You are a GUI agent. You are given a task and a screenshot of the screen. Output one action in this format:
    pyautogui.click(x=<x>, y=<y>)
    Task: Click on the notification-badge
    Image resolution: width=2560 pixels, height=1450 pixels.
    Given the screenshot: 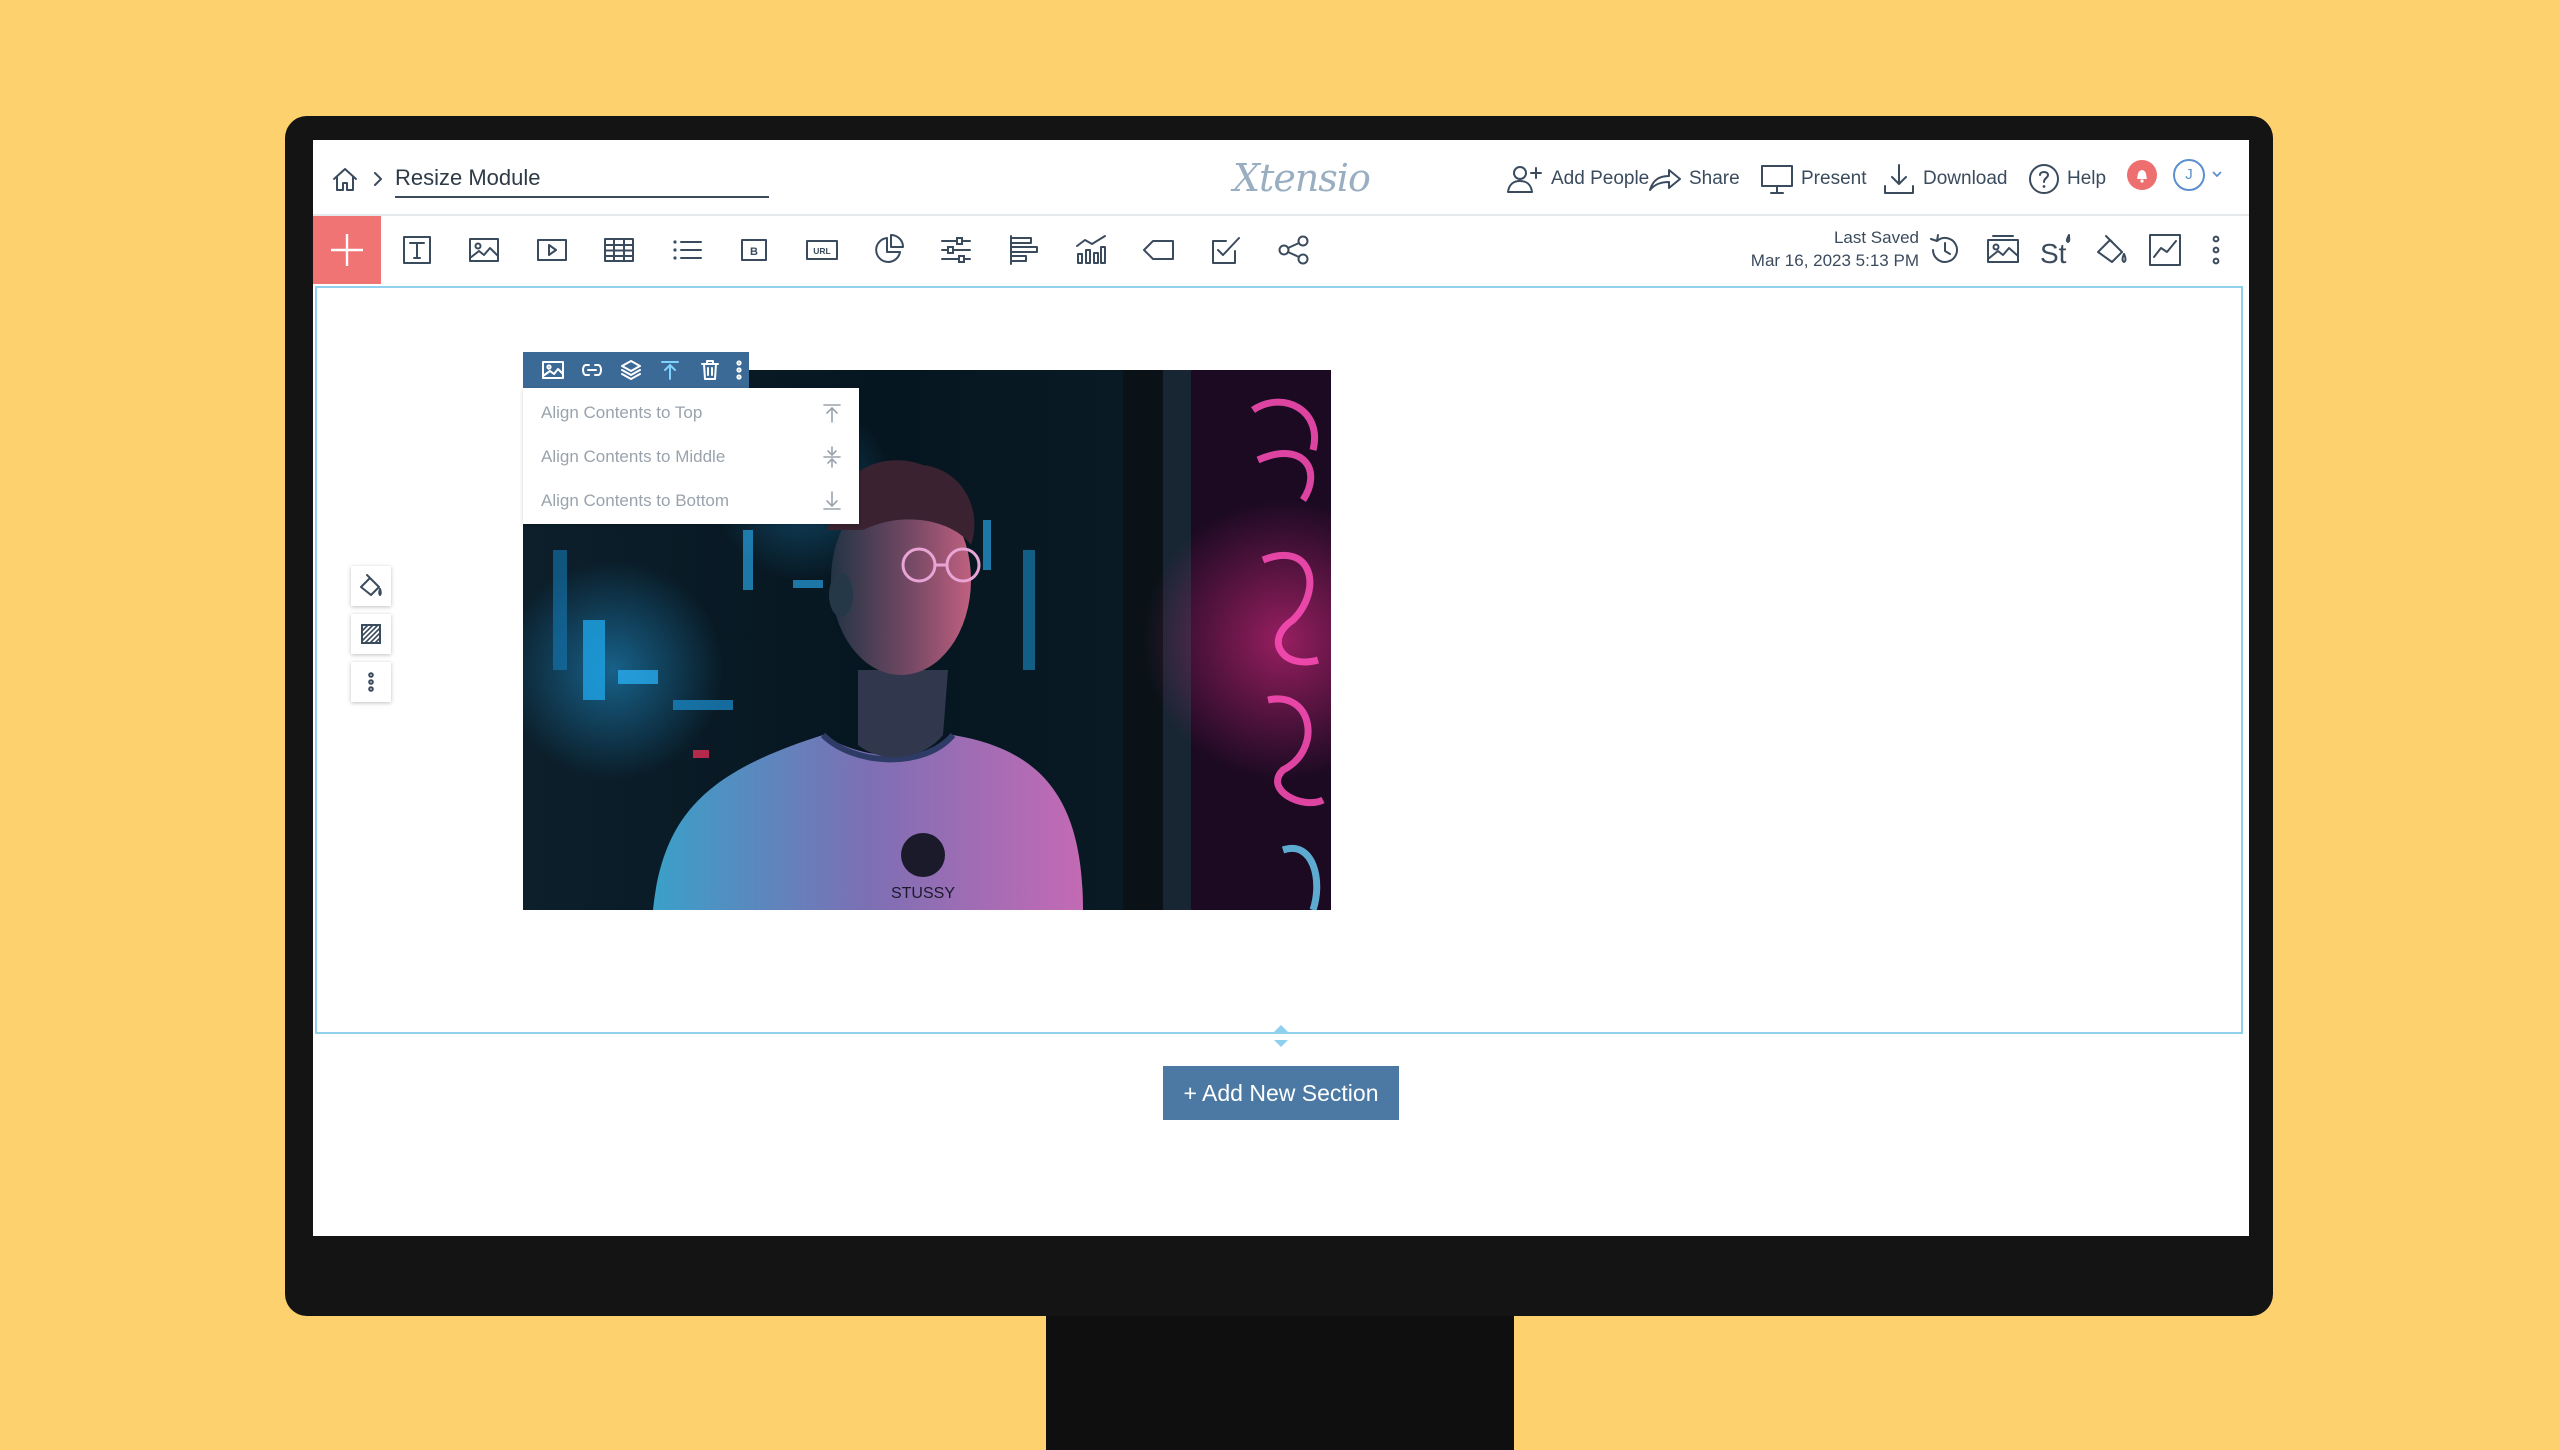 What is the action you would take?
    pyautogui.click(x=2142, y=175)
    